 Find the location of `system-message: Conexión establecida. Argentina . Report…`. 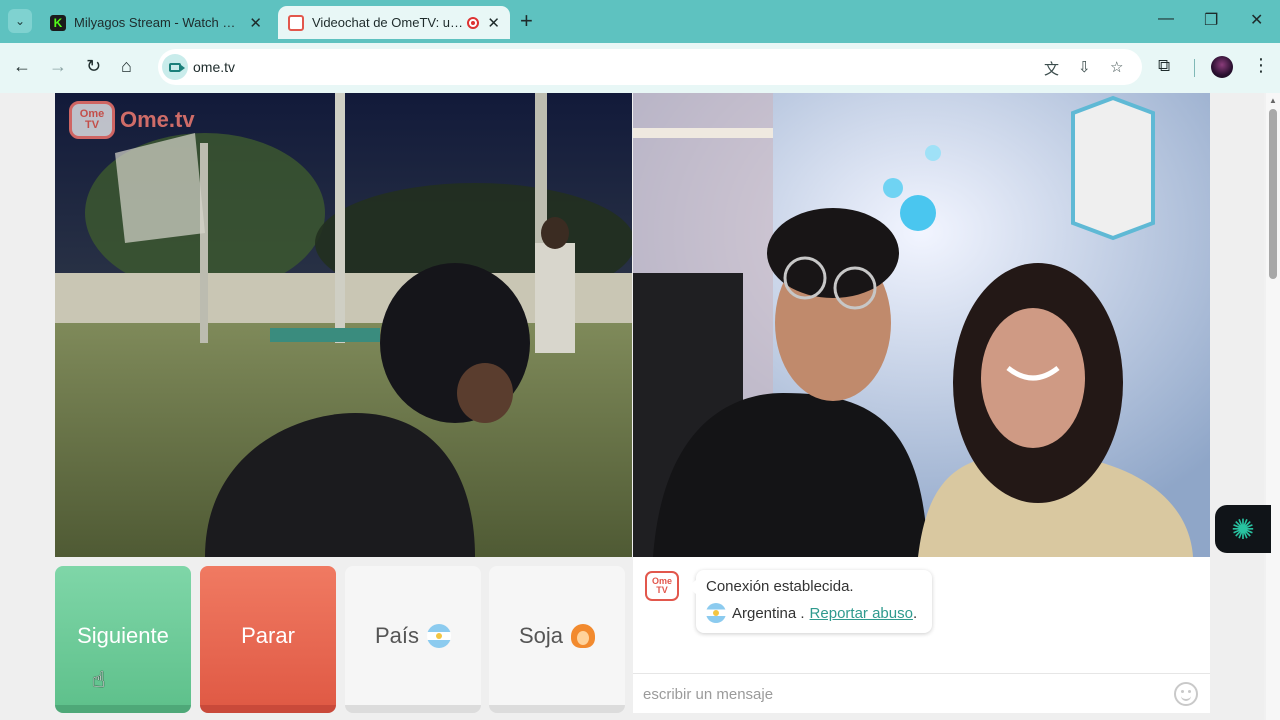

system-message: Conexión establecida. Argentina . Report… is located at coordinates (810, 601).